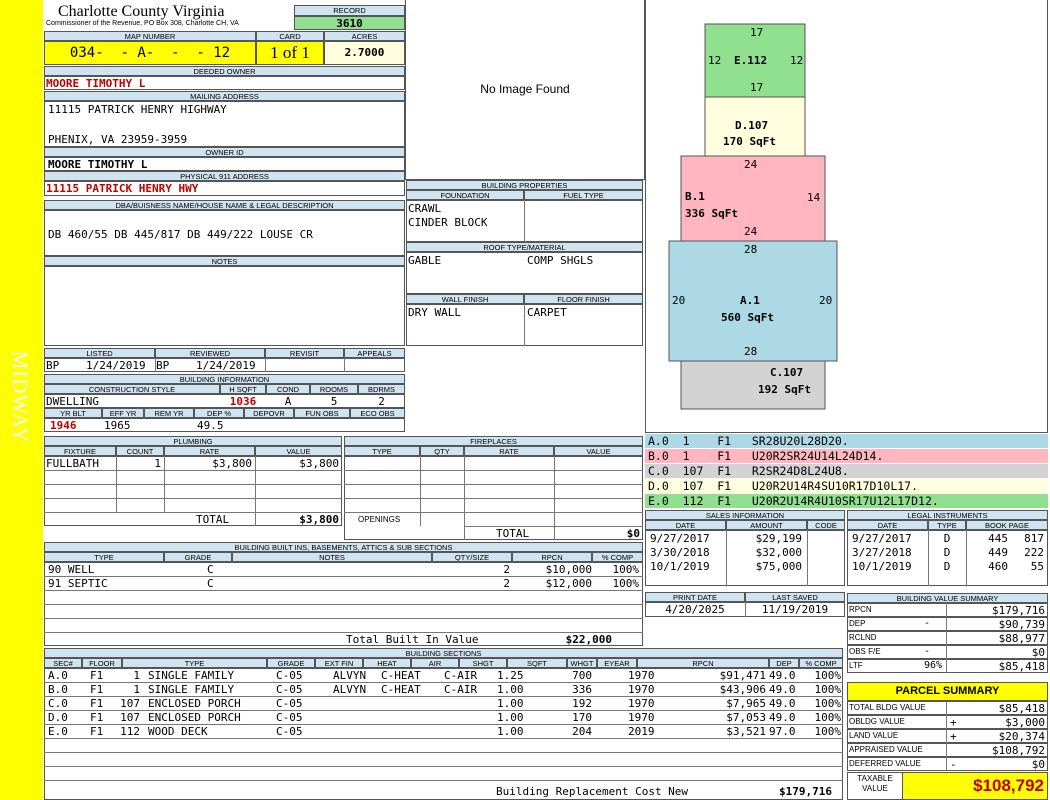 The image size is (1050, 800). Describe the element at coordinates (805, 791) in the screenshot. I see `sections-total: $179,716` at that location.